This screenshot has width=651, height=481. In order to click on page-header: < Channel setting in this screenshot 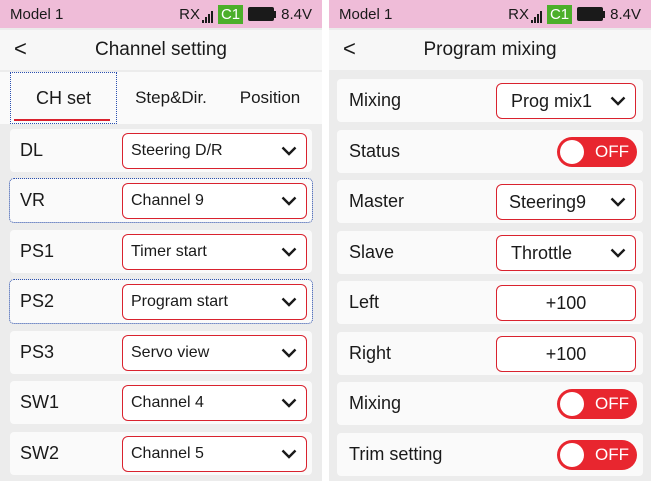, I will do `click(161, 50)`.